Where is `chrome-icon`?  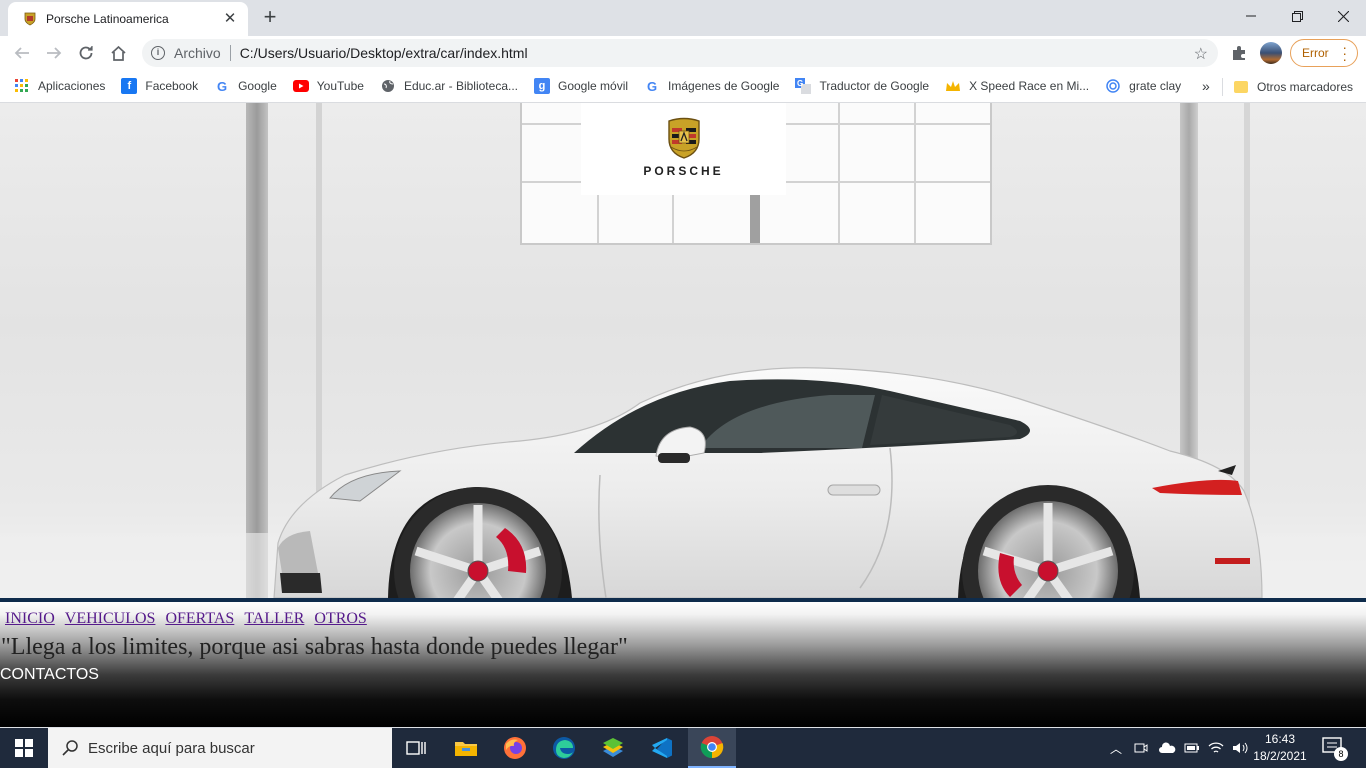 chrome-icon is located at coordinates (712, 747).